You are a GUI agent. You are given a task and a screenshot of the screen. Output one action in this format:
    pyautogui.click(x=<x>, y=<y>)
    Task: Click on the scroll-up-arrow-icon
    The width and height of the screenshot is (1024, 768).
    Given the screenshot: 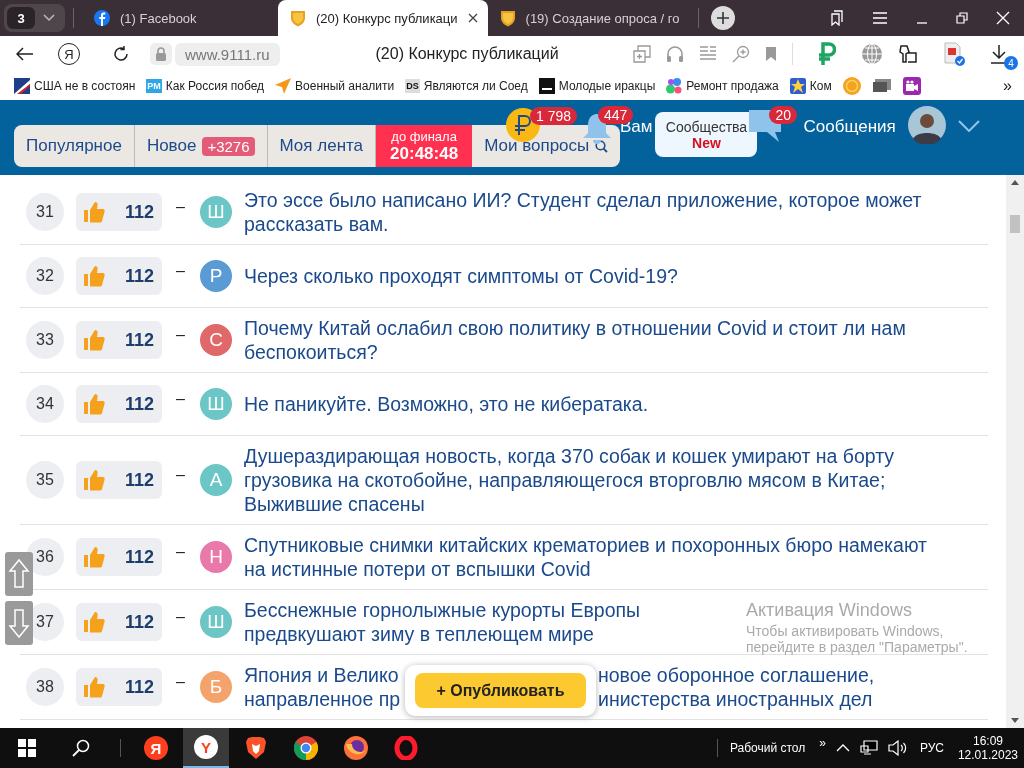 What is the action you would take?
    pyautogui.click(x=1015, y=182)
    